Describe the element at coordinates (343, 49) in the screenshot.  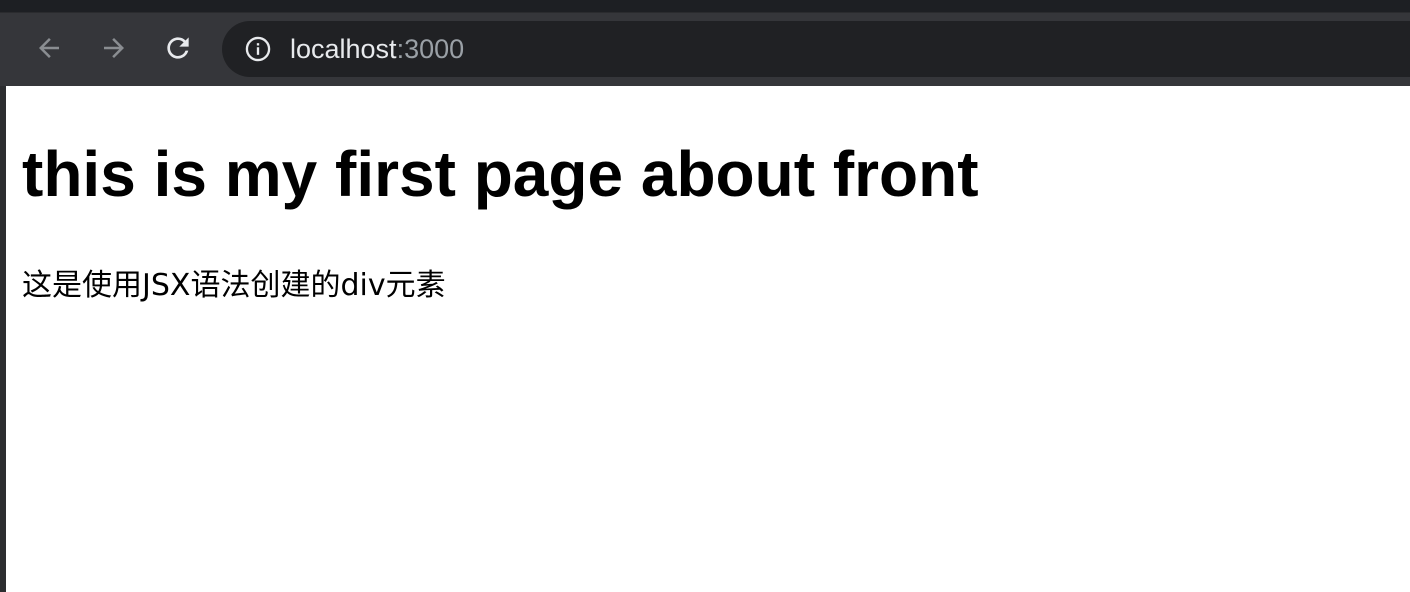
I see `url-host: localhost` at that location.